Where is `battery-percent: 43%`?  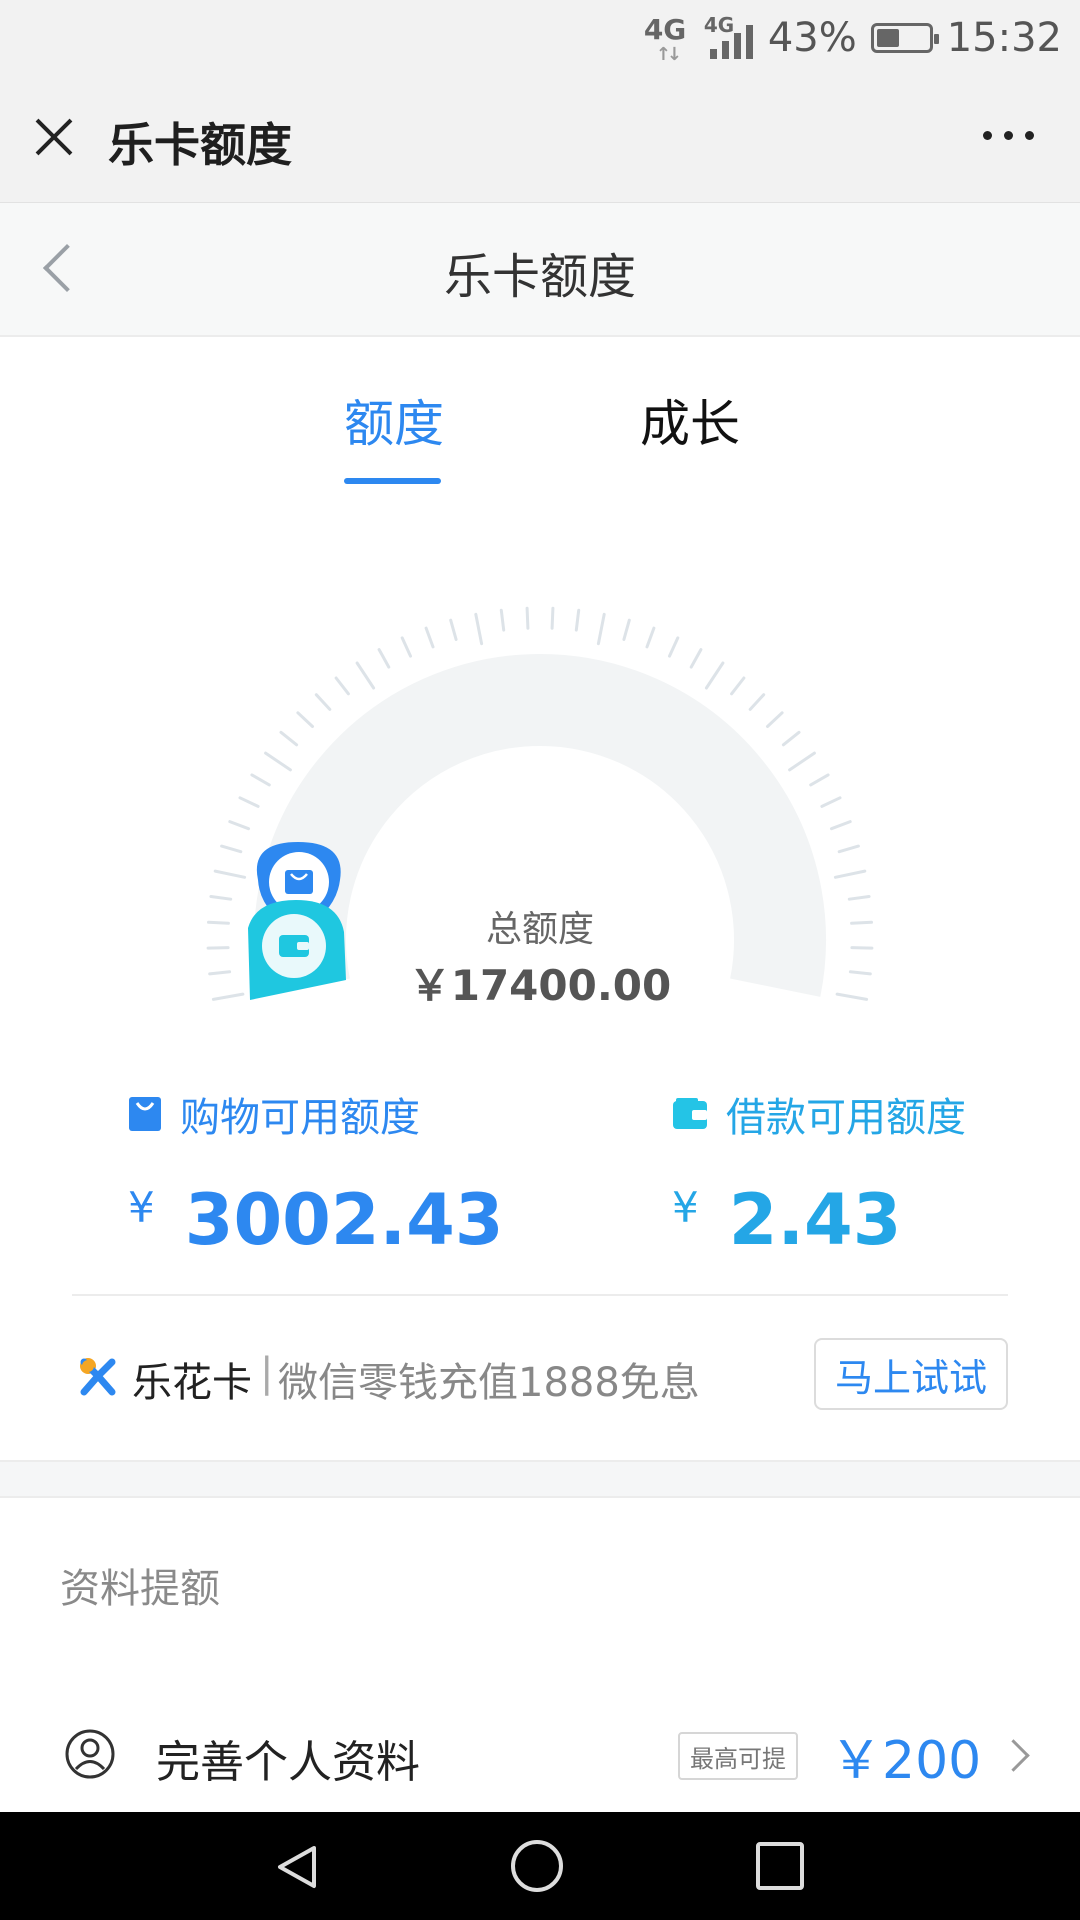 battery-percent: 43% is located at coordinates (812, 37).